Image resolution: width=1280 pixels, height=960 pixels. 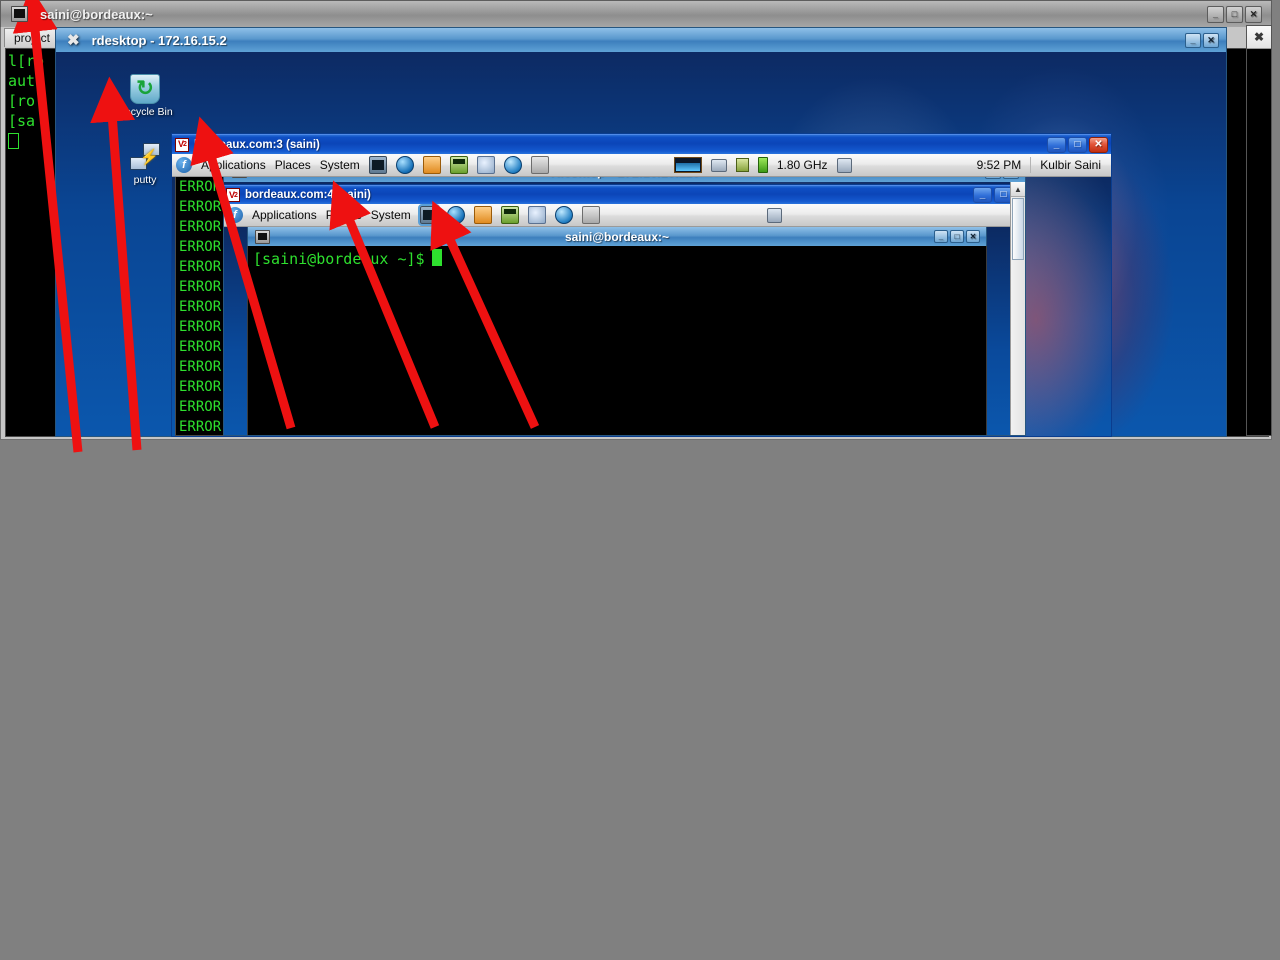 What do you see at coordinates (96, 14) in the screenshot?
I see `local-terminal-title: saini@bordeaux:~` at bounding box center [96, 14].